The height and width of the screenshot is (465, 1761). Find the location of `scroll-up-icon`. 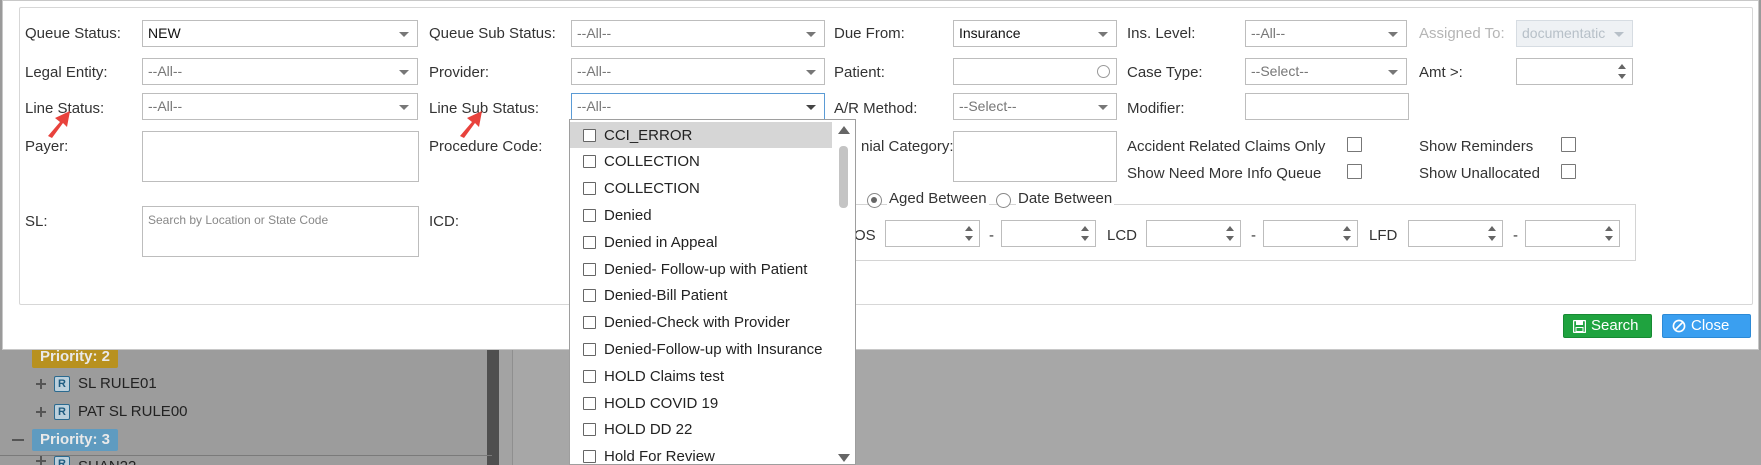

scroll-up-icon is located at coordinates (844, 130).